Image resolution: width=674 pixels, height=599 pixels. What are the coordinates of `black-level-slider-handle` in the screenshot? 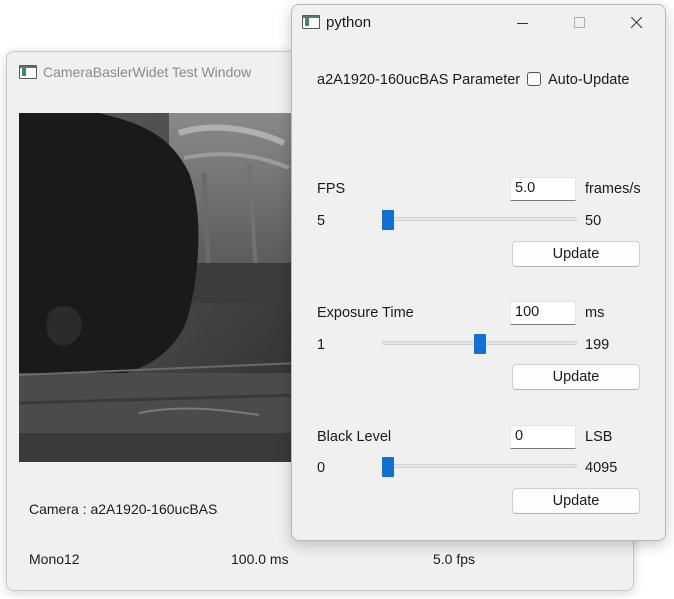 It's located at (388, 467).